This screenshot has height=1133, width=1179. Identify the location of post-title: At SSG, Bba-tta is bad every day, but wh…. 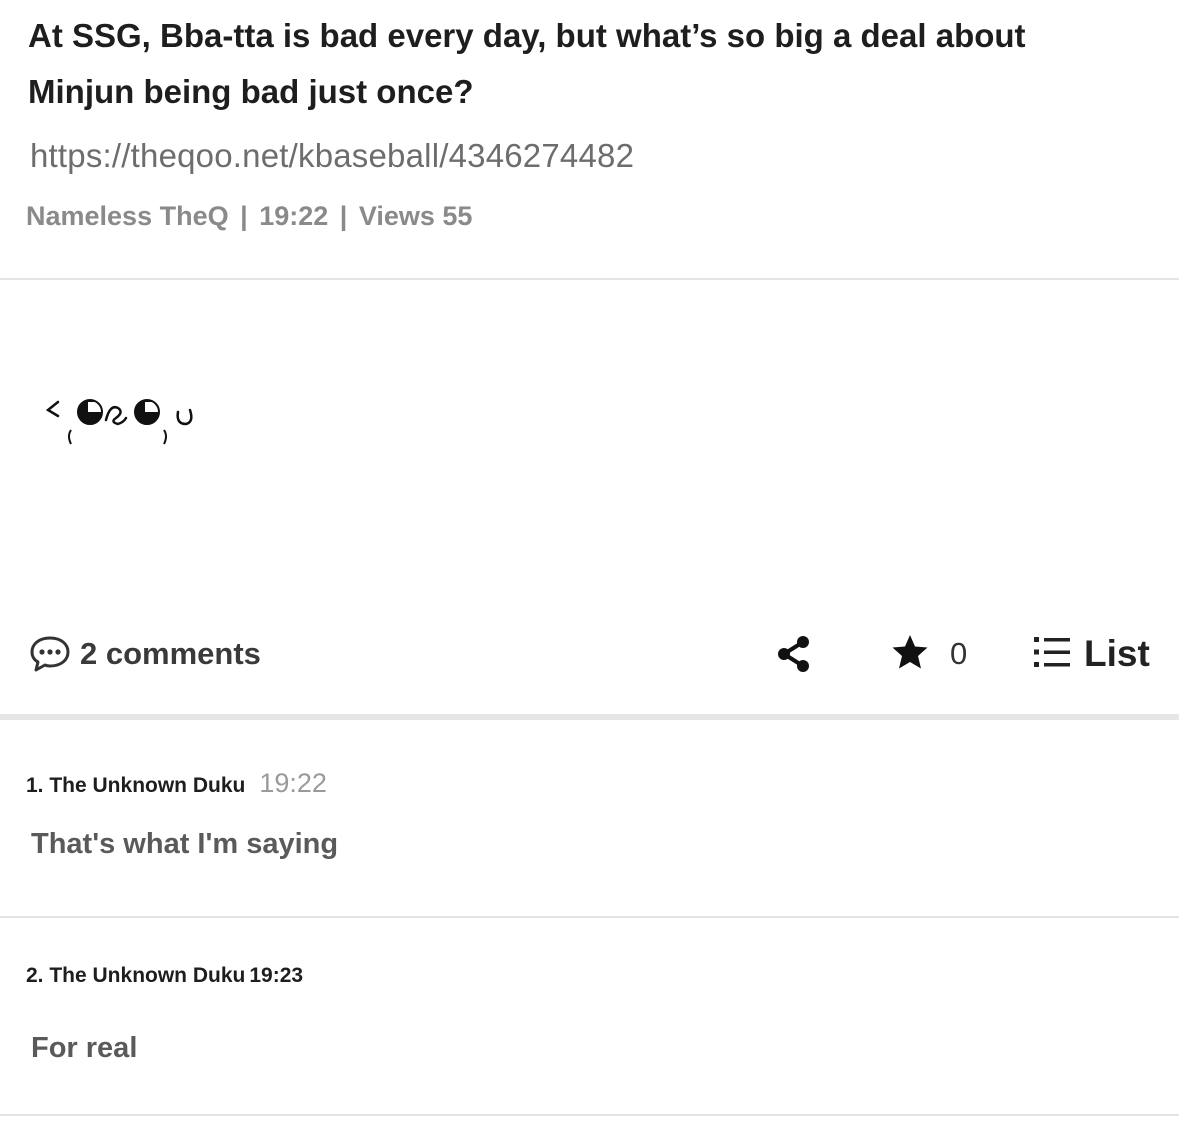
(527, 63).